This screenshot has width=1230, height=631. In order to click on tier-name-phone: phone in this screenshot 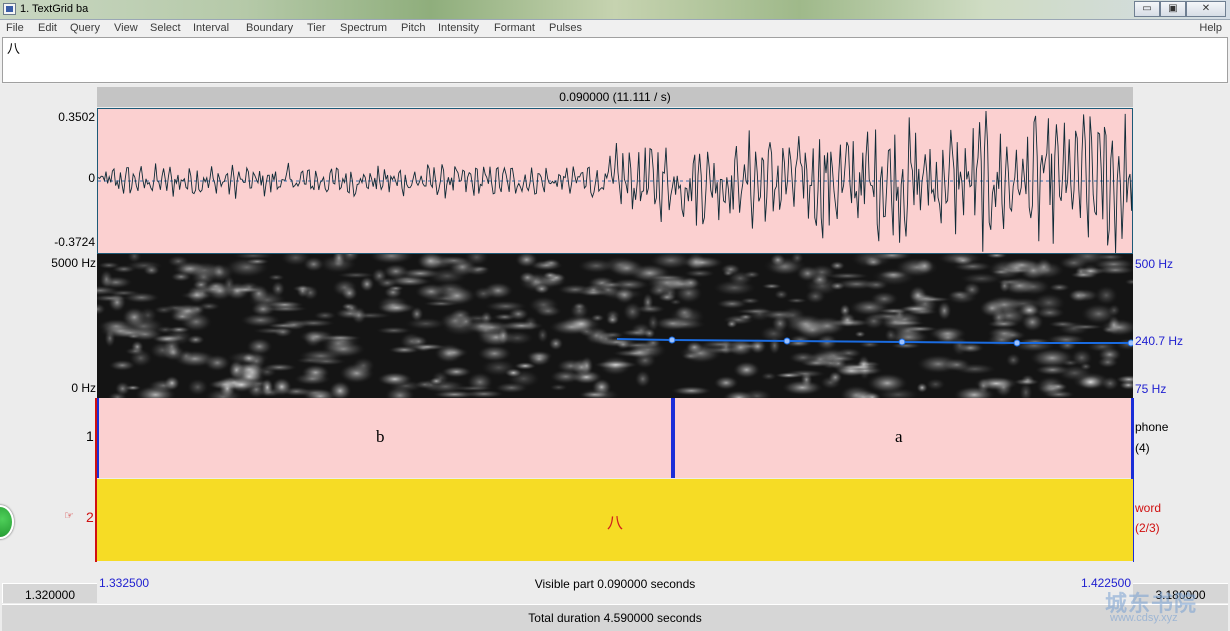, I will do `click(1152, 427)`.